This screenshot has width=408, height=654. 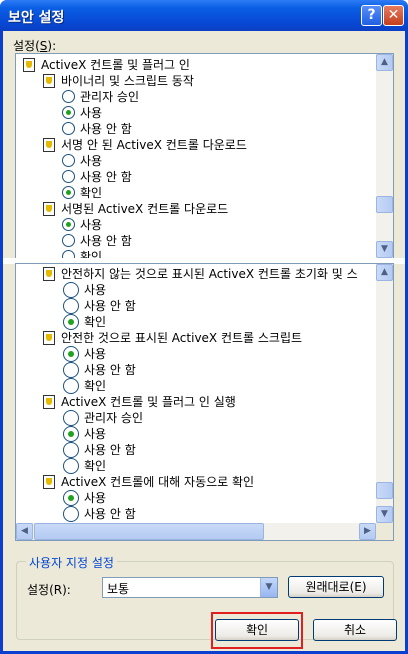 I want to click on category-label: ActiveX 컨트롤에 대해 자동으로 확인, so click(x=158, y=482).